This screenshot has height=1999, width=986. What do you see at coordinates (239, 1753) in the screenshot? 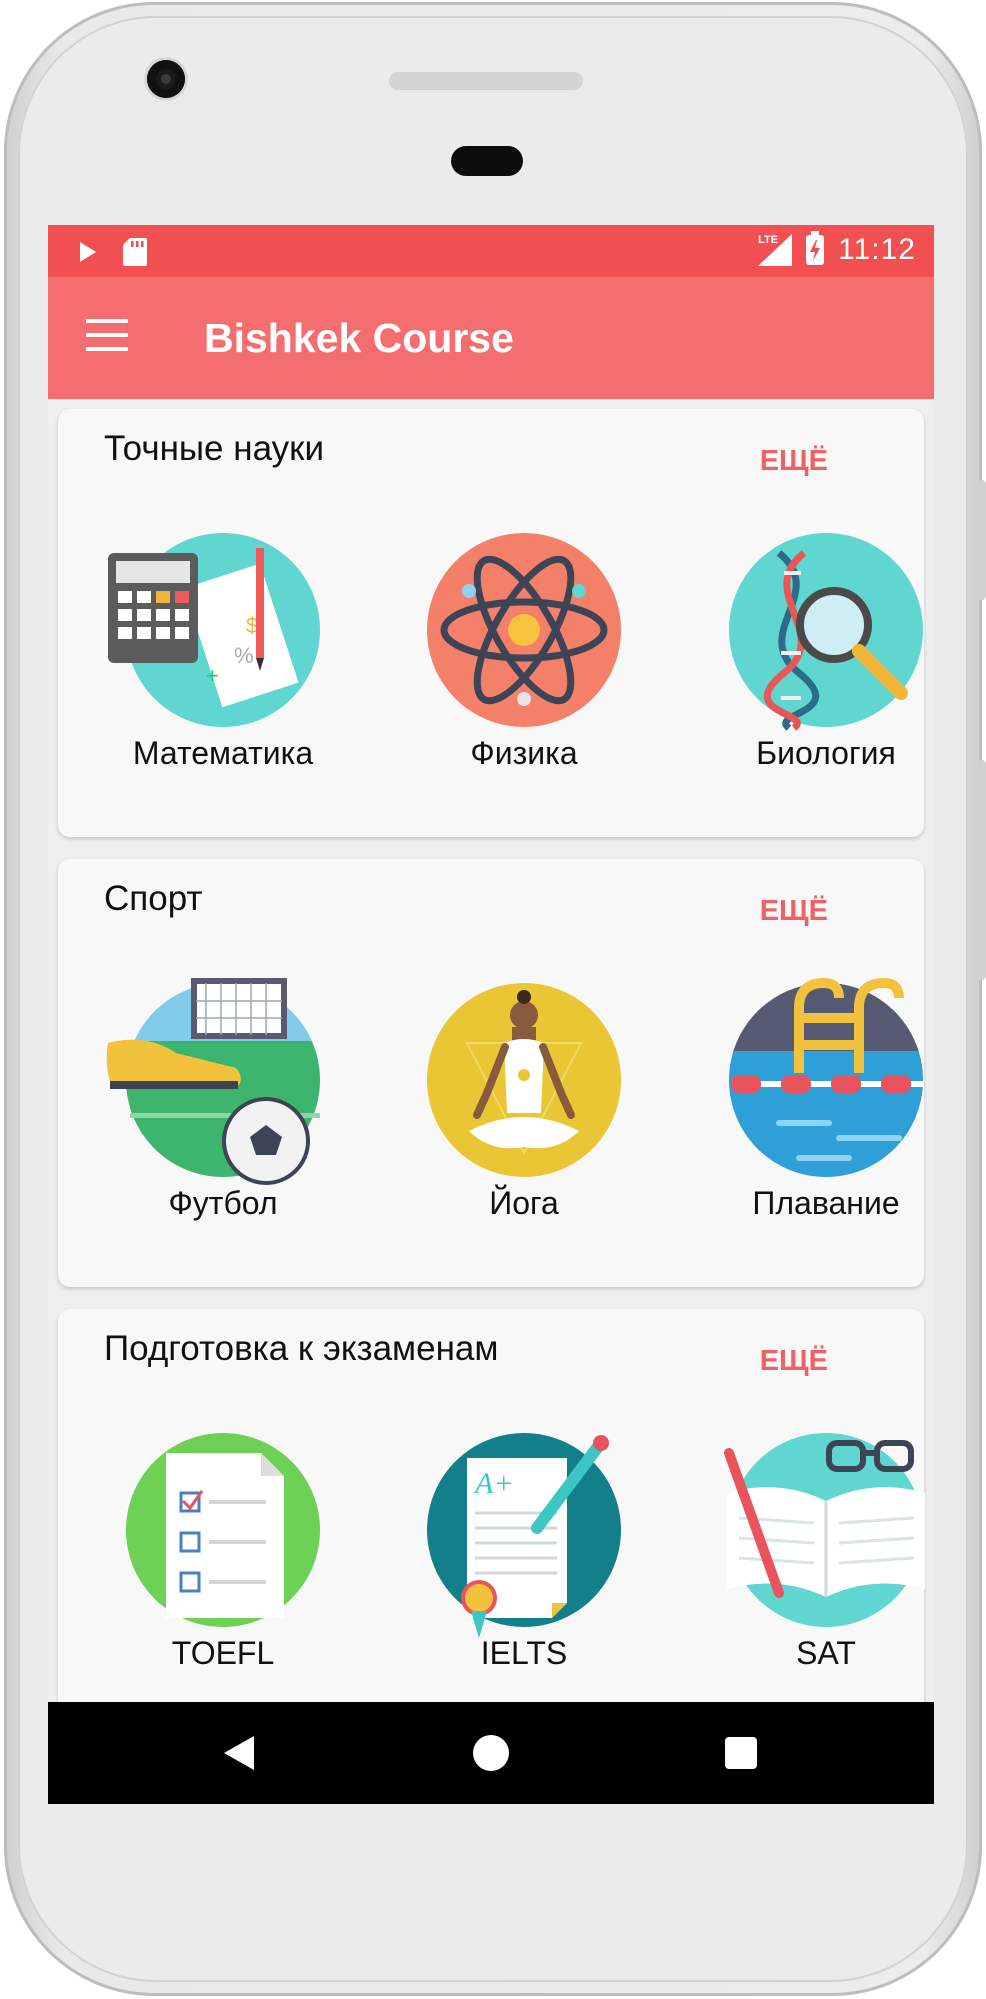
I see `back-icon` at bounding box center [239, 1753].